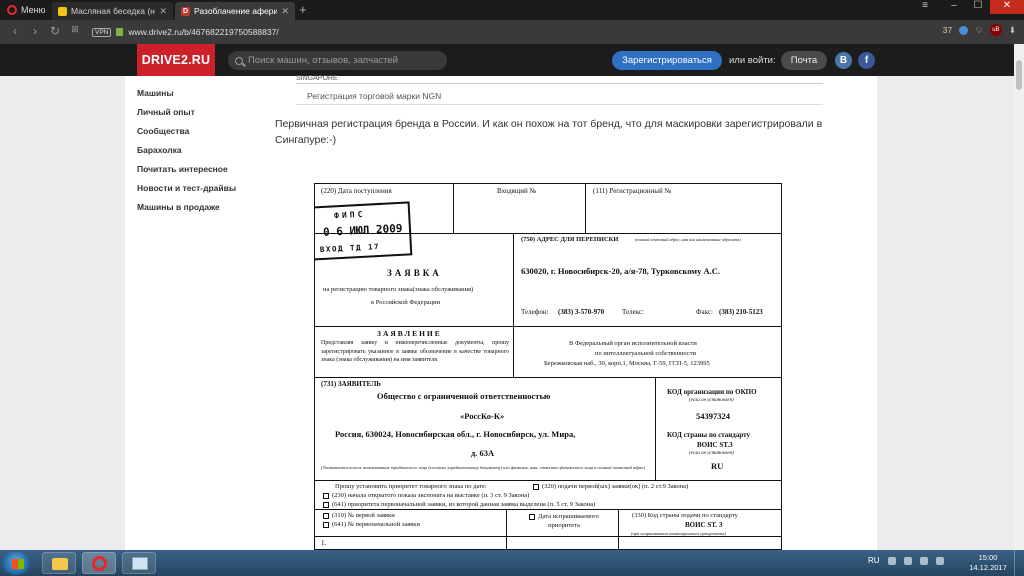 The height and width of the screenshot is (576, 1024). I want to click on reload-icon: ↻, so click(55, 31).